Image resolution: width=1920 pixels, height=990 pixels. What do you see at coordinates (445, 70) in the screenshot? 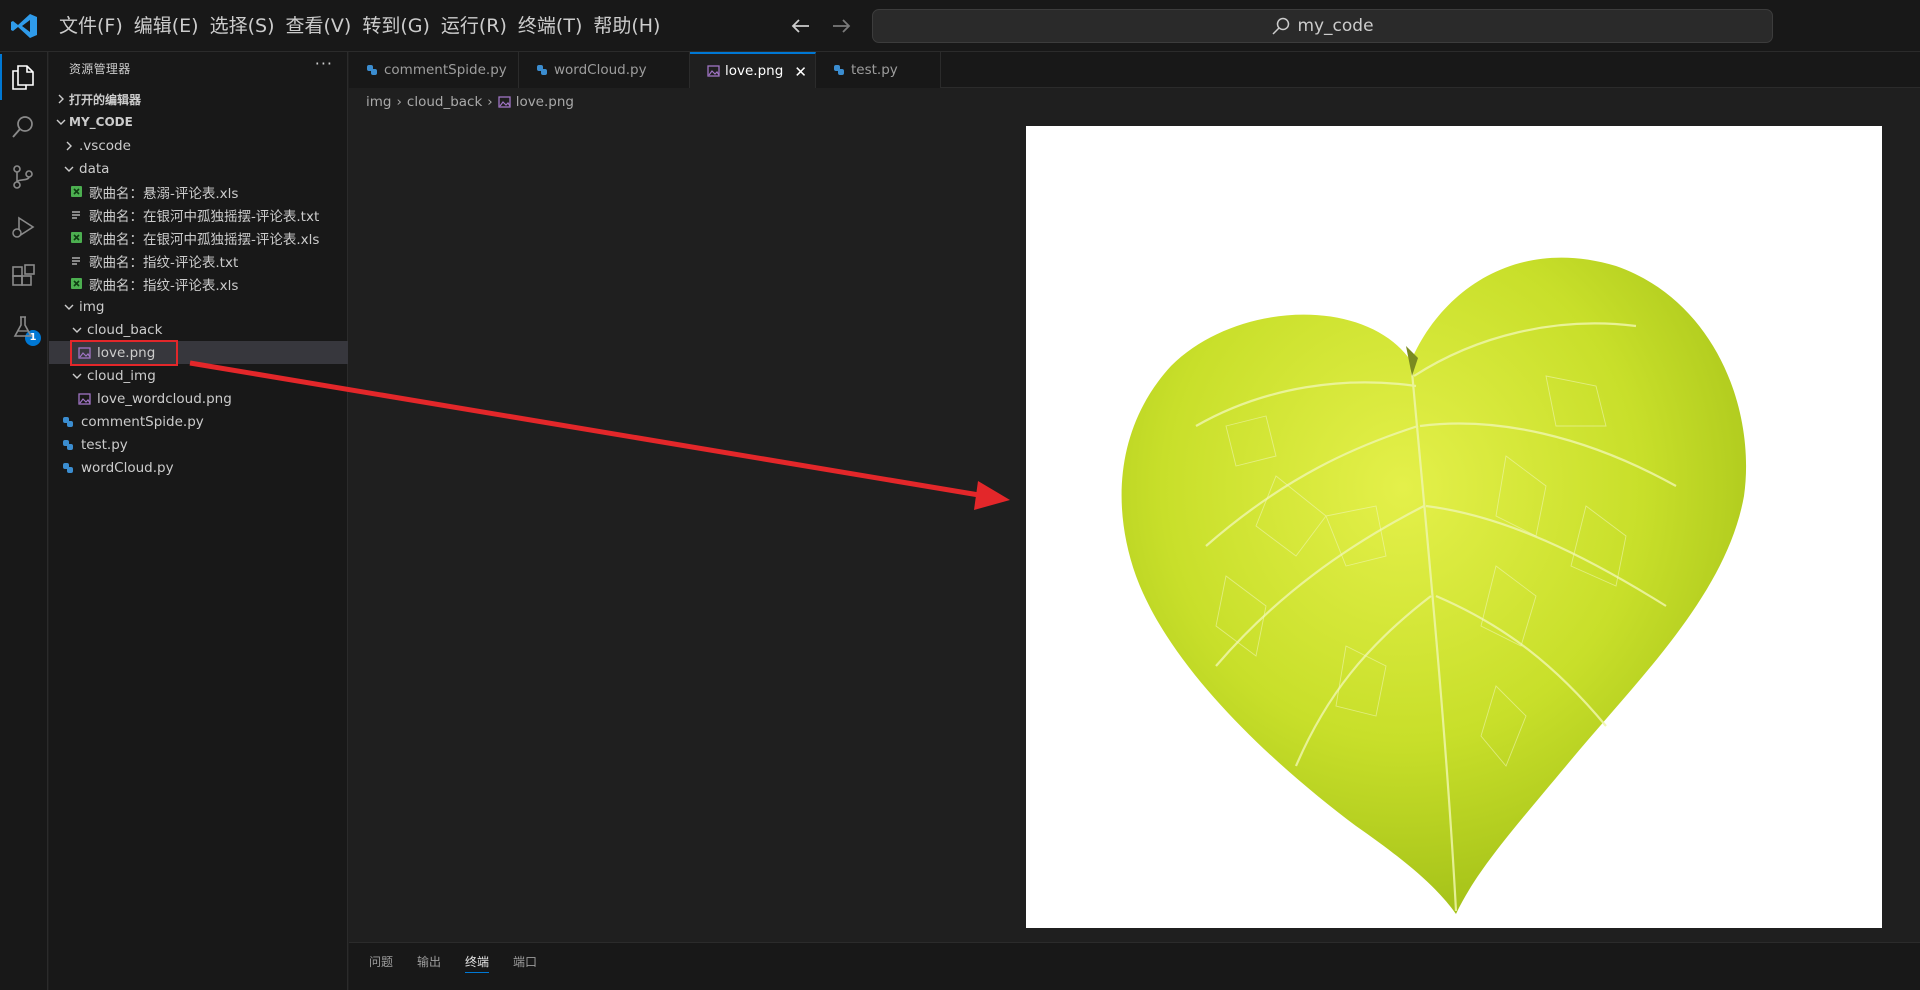
I see `tab-label: commentSpide.py` at bounding box center [445, 70].